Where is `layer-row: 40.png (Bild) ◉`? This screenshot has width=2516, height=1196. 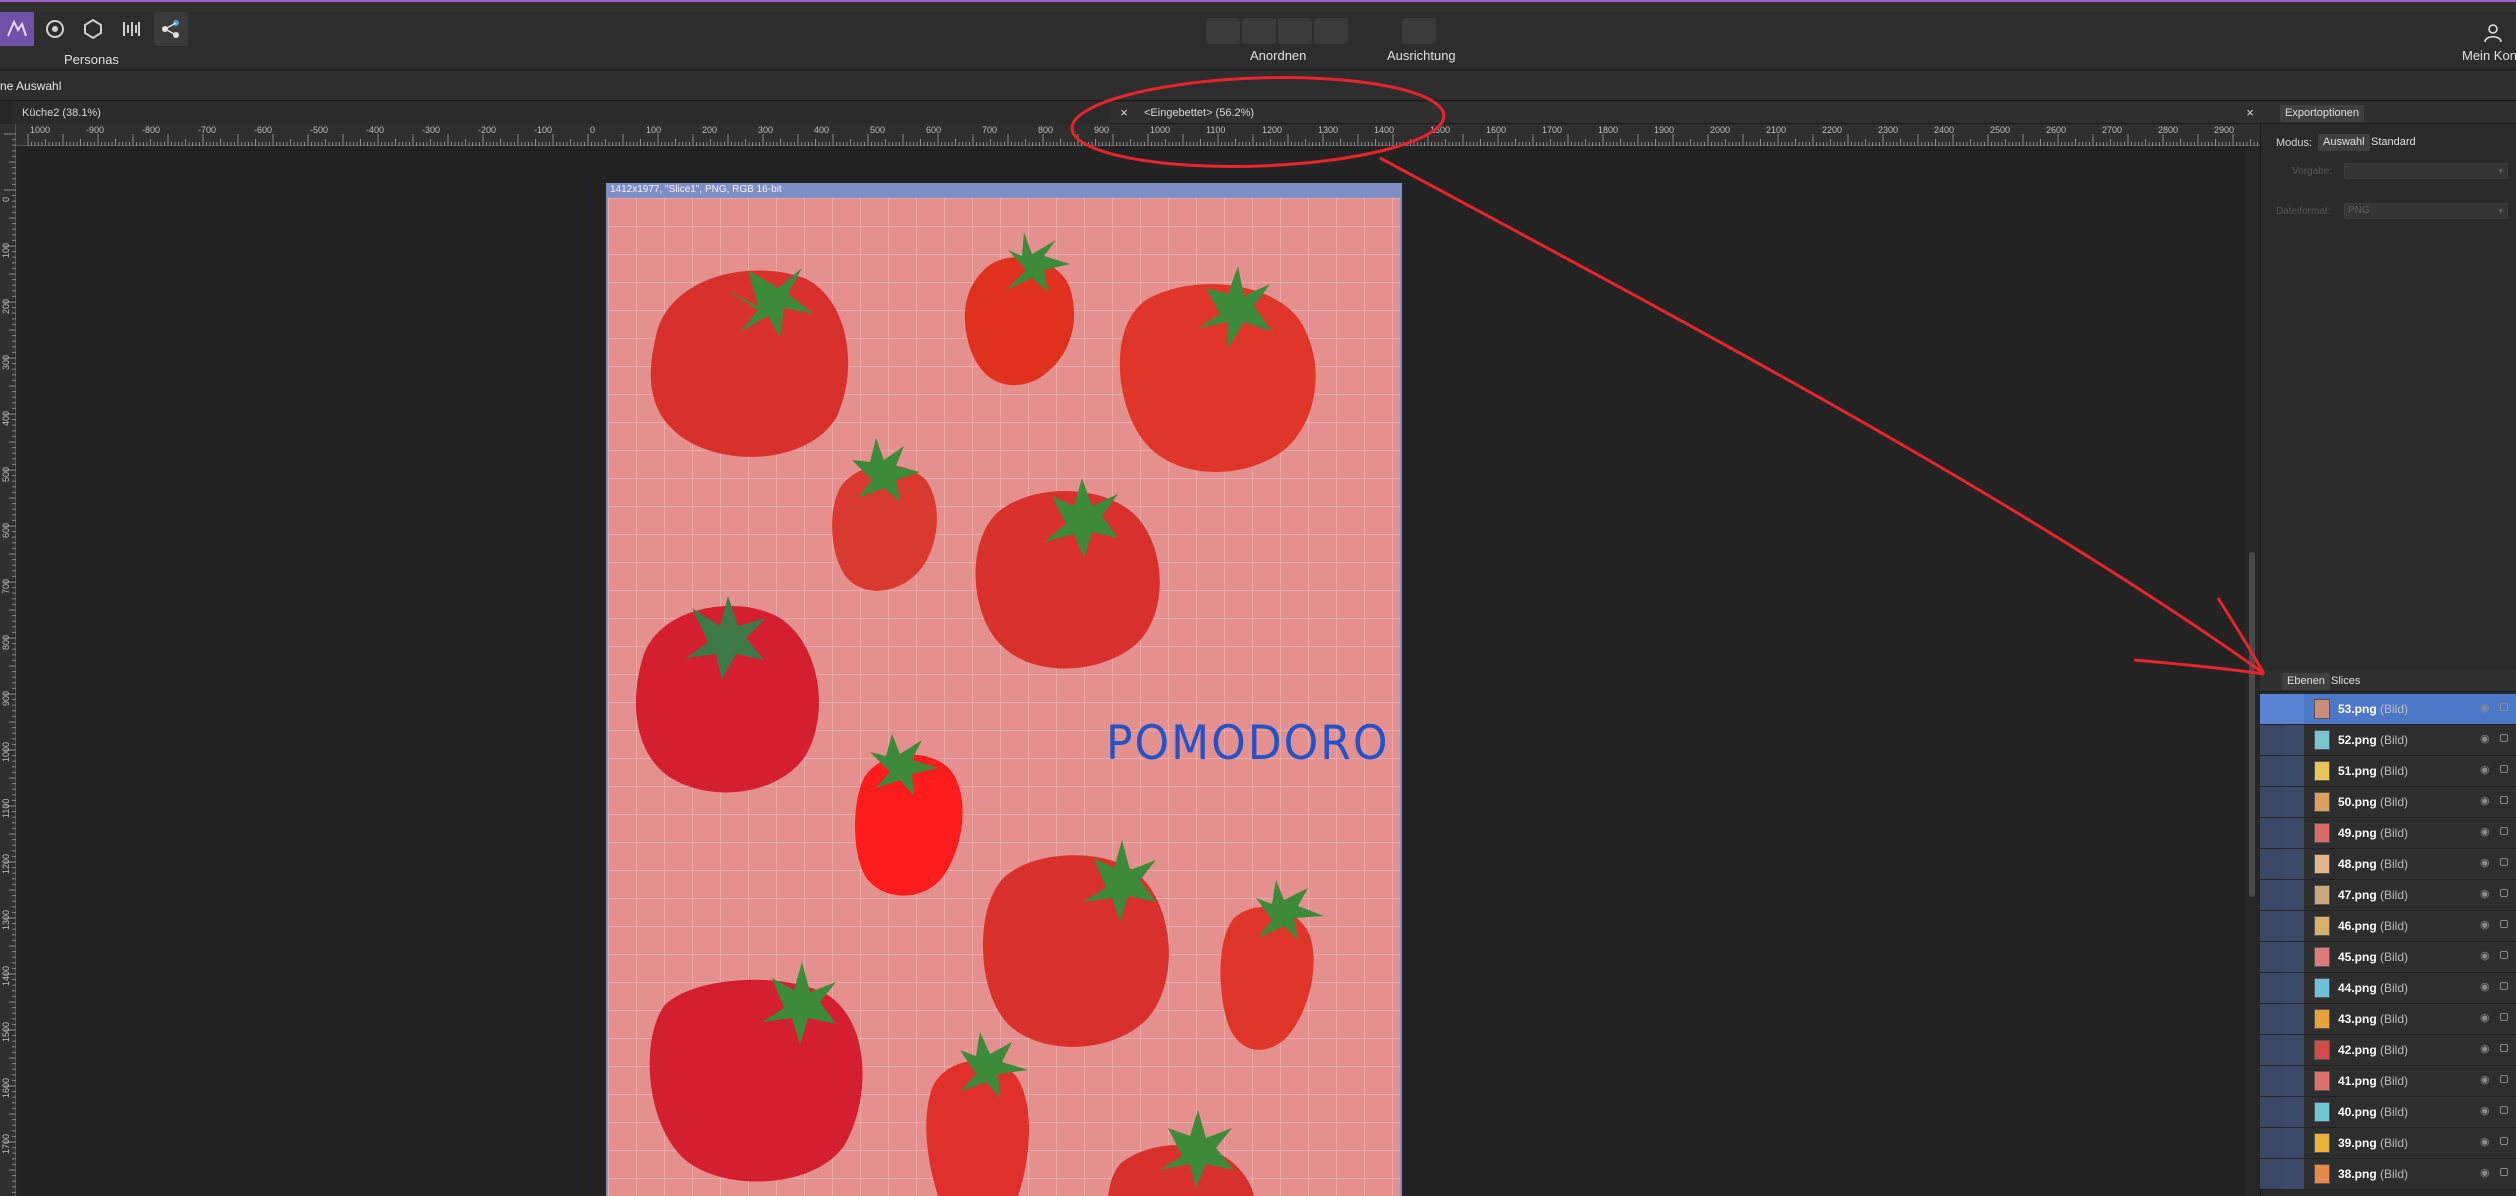 layer-row: 40.png (Bild) ◉ is located at coordinates (2388, 1112).